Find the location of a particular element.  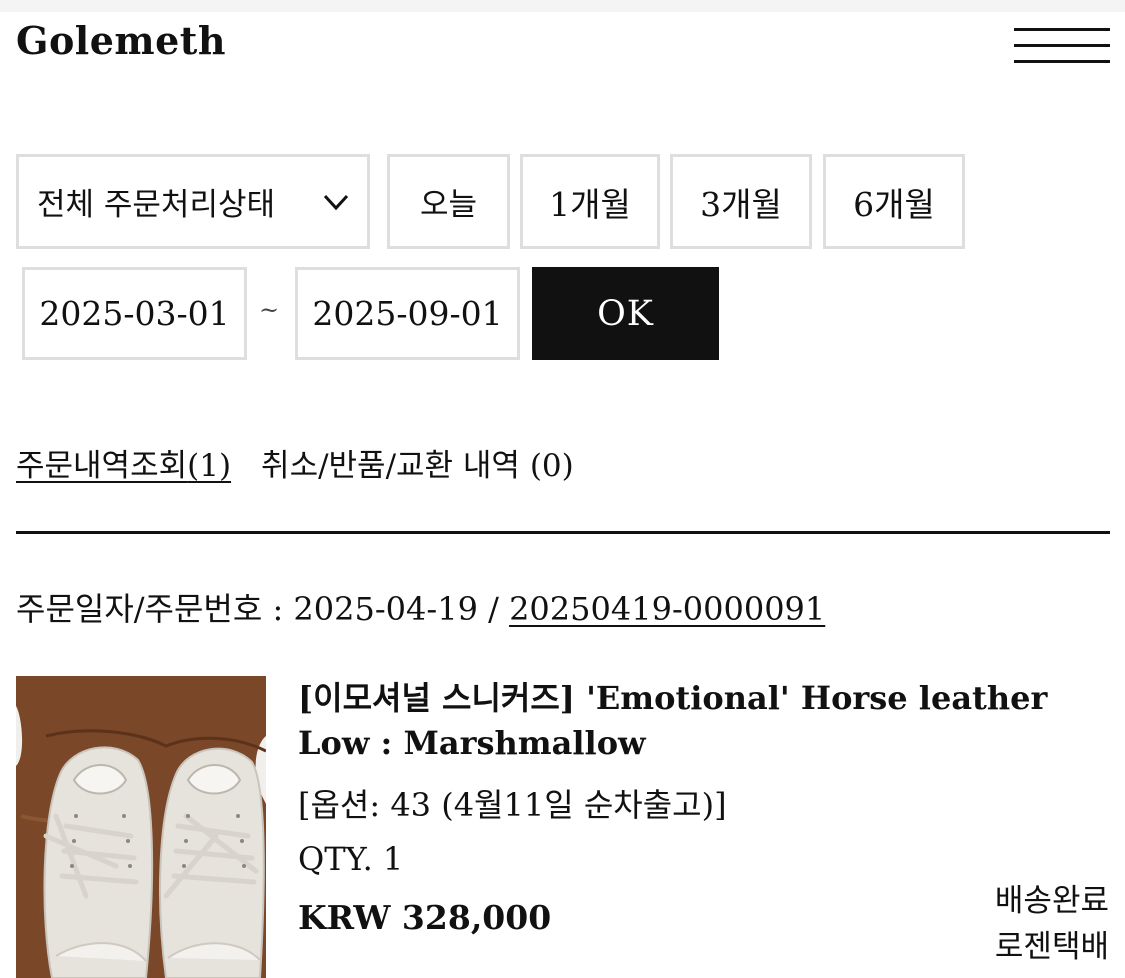

product-thumbnail is located at coordinates (141, 827).